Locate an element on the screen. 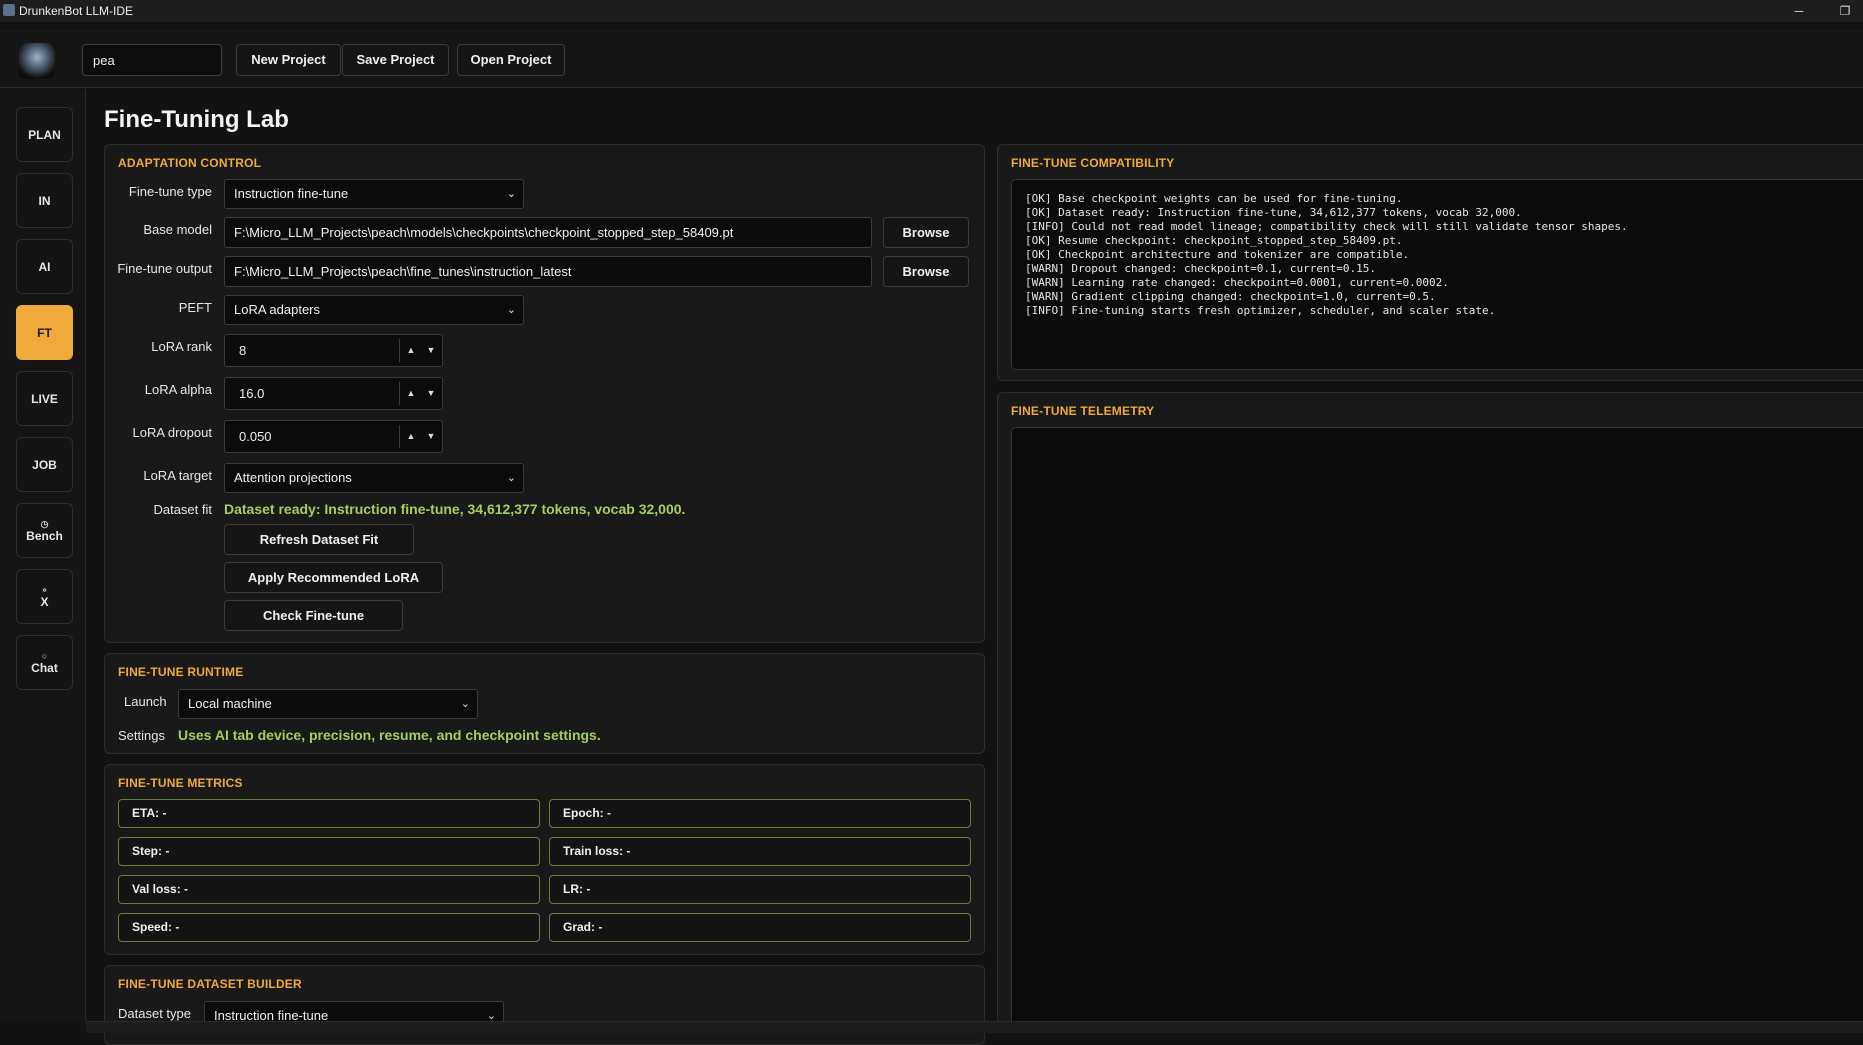 The width and height of the screenshot is (1863, 1045). peft-select: LoRA adapters ⌄ is located at coordinates (374, 310).